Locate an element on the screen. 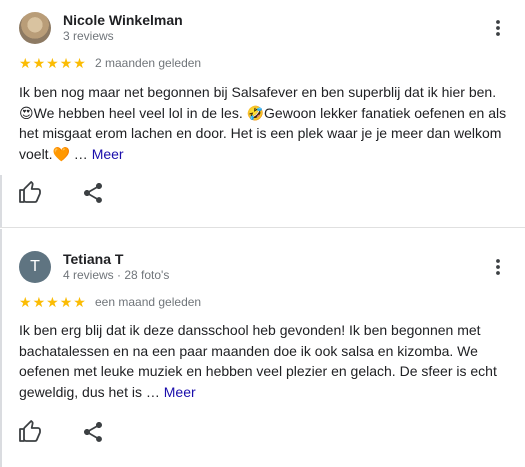  reviewer-meta: 3 reviews is located at coordinates (88, 36).